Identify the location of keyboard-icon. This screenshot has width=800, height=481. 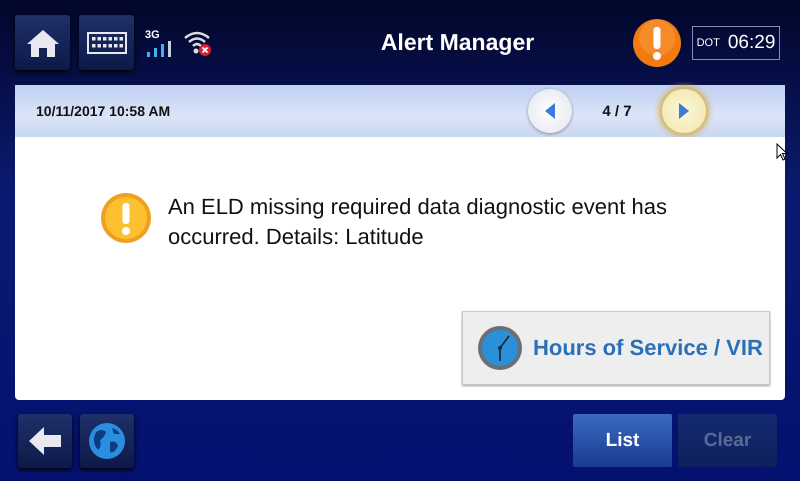
(106, 43).